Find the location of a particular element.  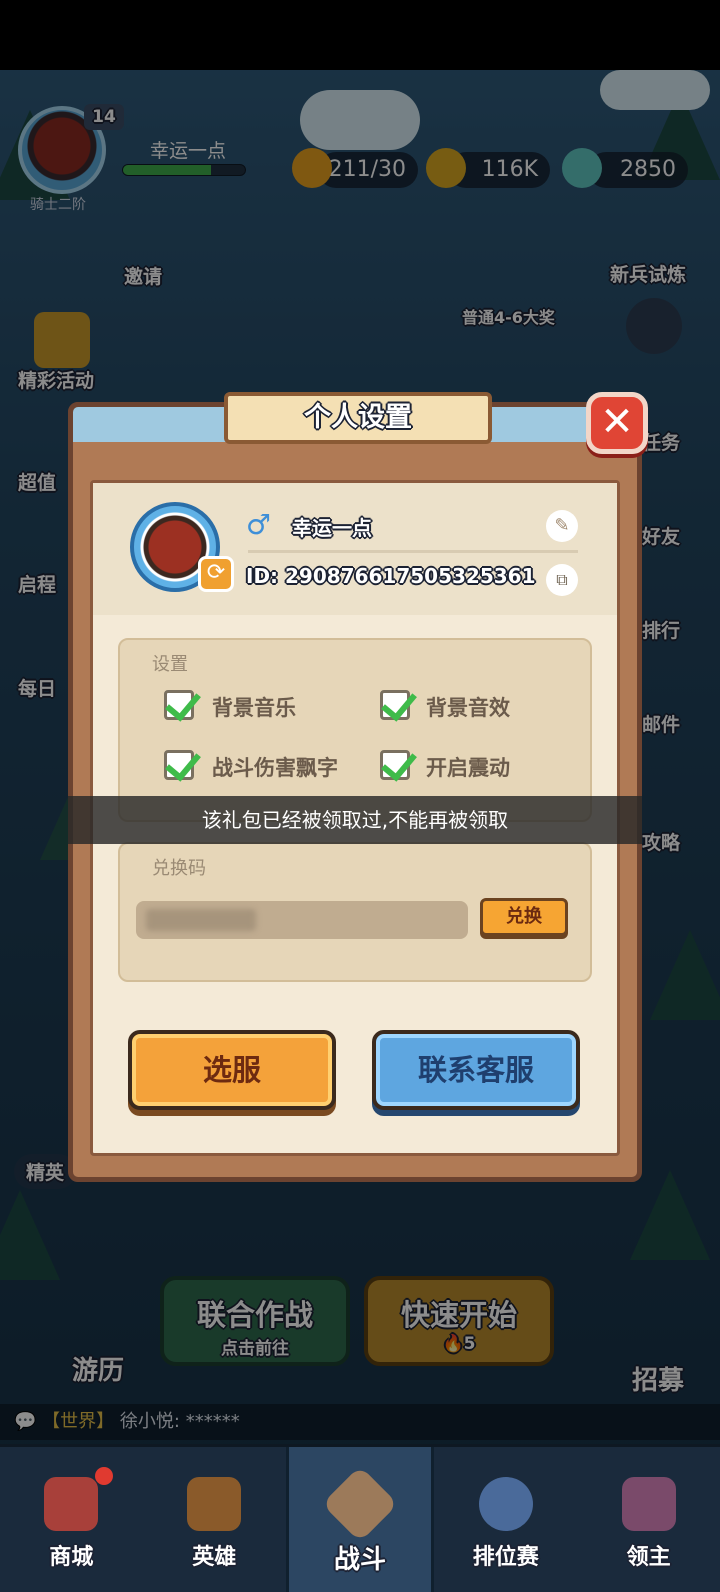

notification-dot is located at coordinates (103, 1476).